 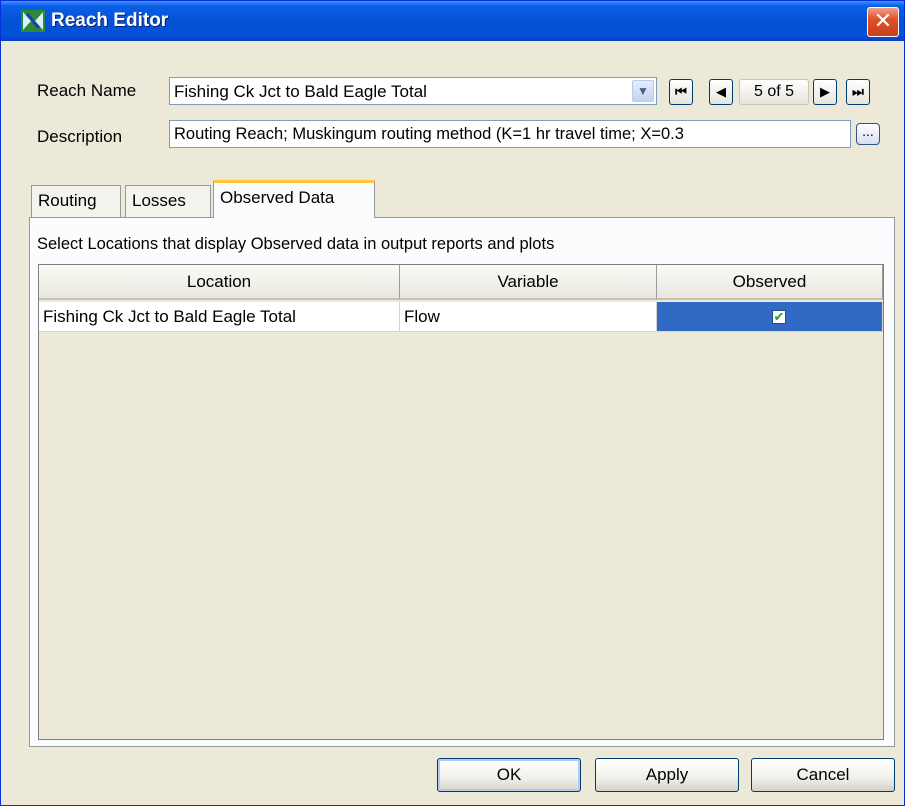 I want to click on record-position: 5 of 5, so click(x=774, y=92).